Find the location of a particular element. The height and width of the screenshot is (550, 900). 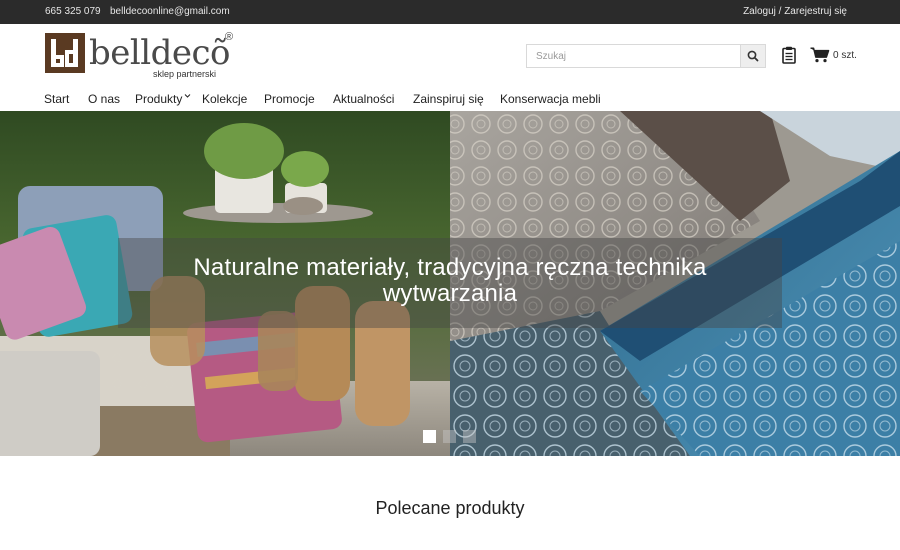

cart-count: 0 szt. is located at coordinates (845, 55).